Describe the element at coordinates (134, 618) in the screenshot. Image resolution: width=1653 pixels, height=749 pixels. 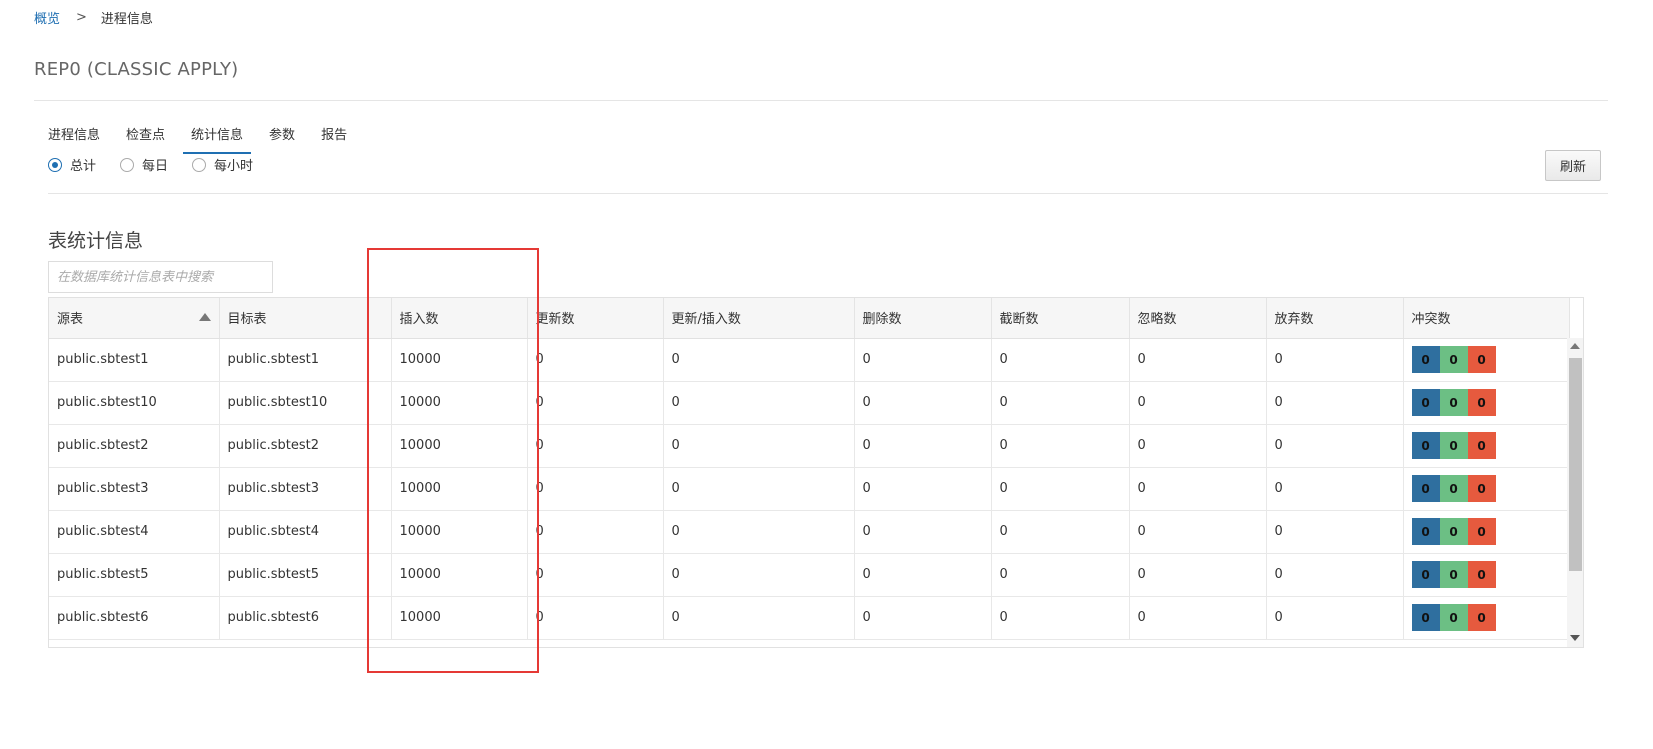
I see `cell-source: public.sbtest6` at that location.